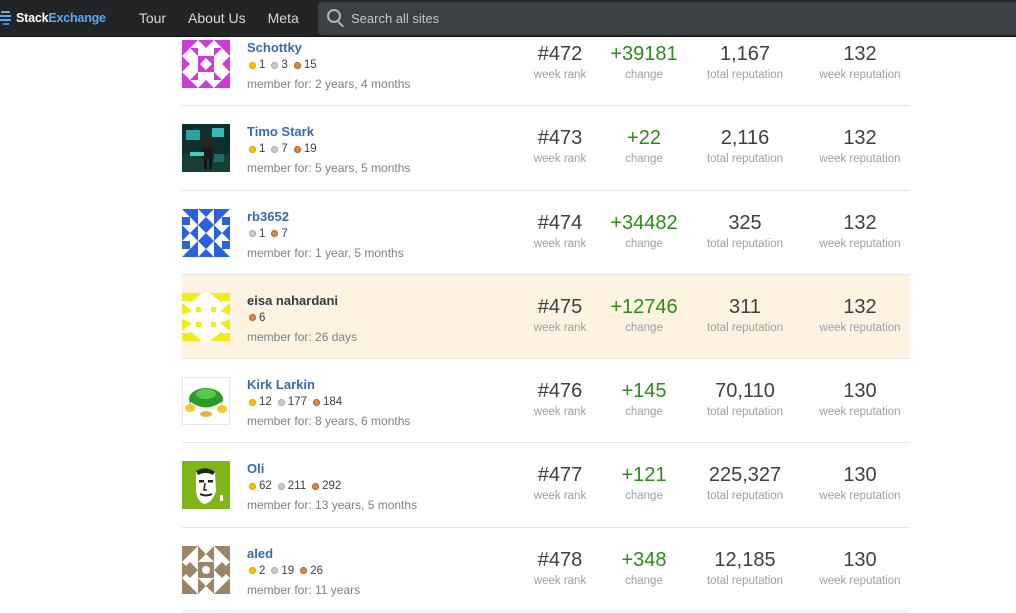  What do you see at coordinates (560, 399) in the screenshot?
I see `week-rank-stat: #476 week rank` at bounding box center [560, 399].